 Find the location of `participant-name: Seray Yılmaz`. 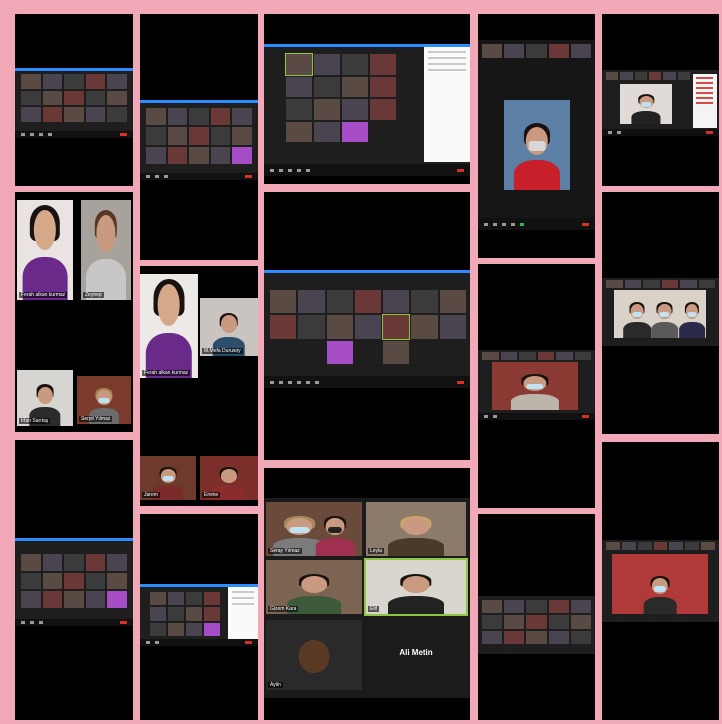

participant-name: Seray Yılmaz is located at coordinates (285, 551).